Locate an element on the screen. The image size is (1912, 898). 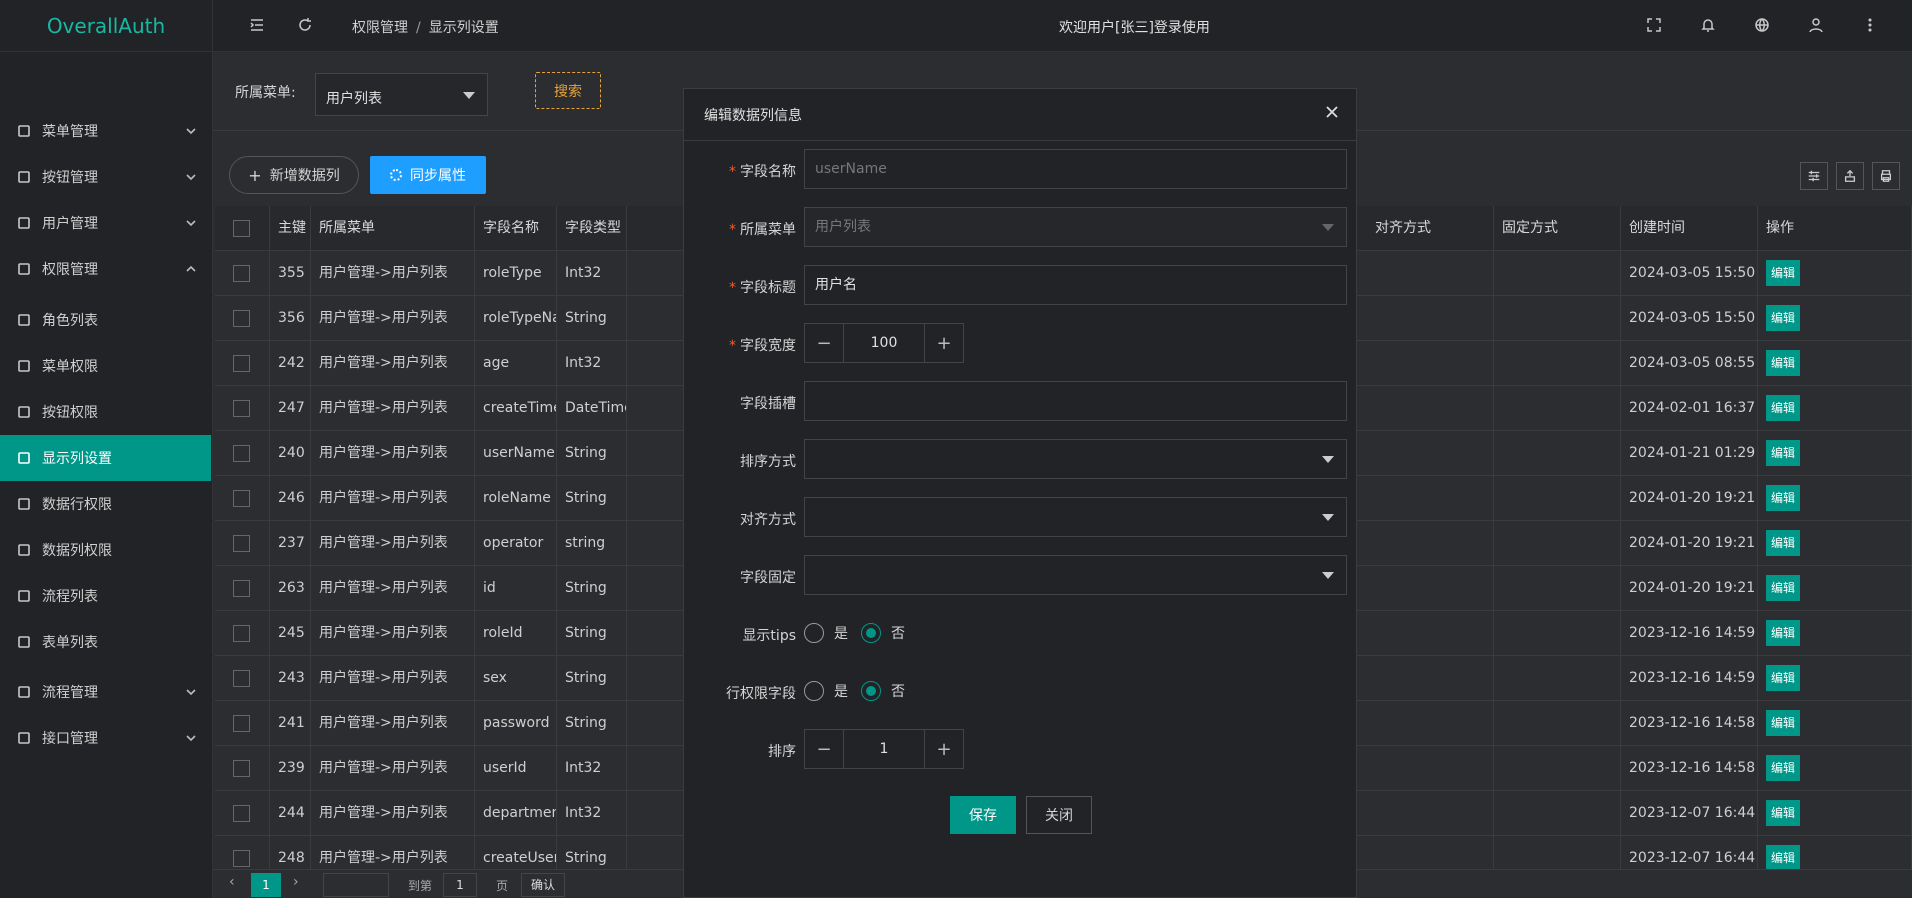
field-width-value: 100 is located at coordinates (884, 343).